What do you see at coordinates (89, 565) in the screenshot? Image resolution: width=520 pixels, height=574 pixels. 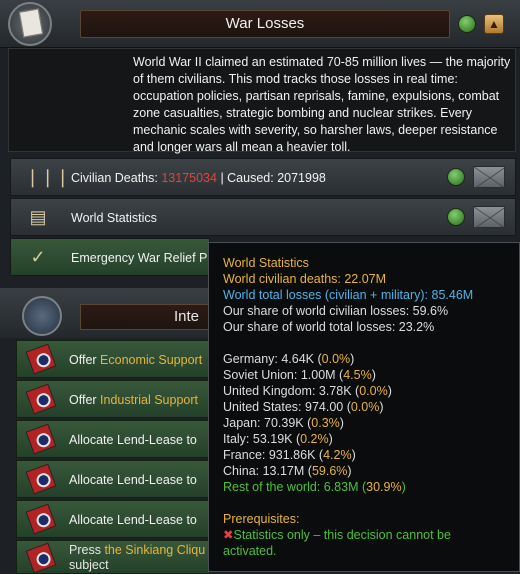 I see `decision-label-line2: subject` at bounding box center [89, 565].